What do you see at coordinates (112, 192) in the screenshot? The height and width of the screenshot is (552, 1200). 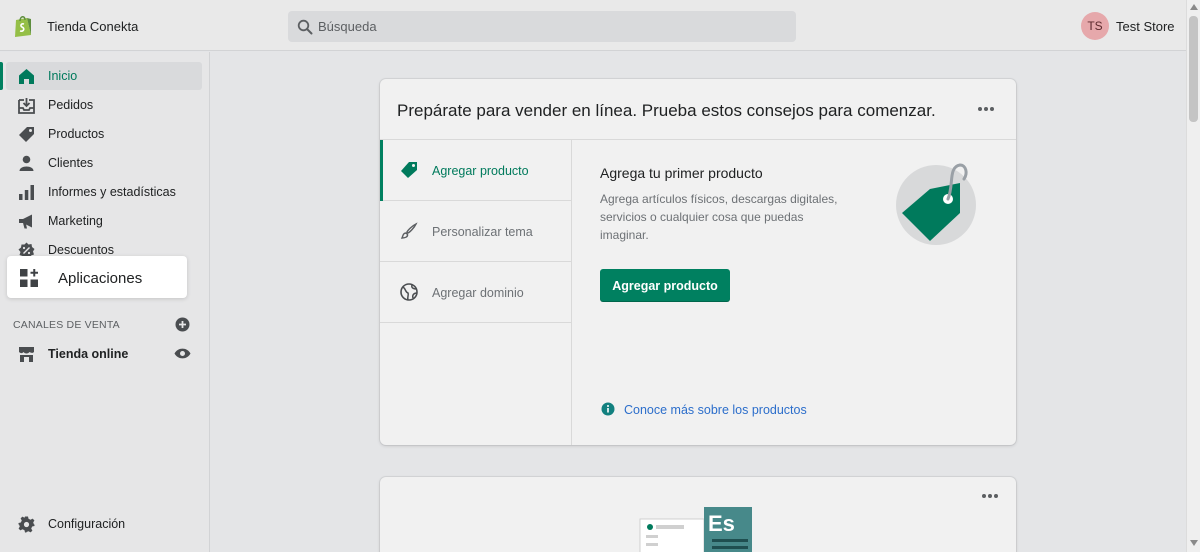 I see `sidebar-item-label: Informes y estadísticas` at bounding box center [112, 192].